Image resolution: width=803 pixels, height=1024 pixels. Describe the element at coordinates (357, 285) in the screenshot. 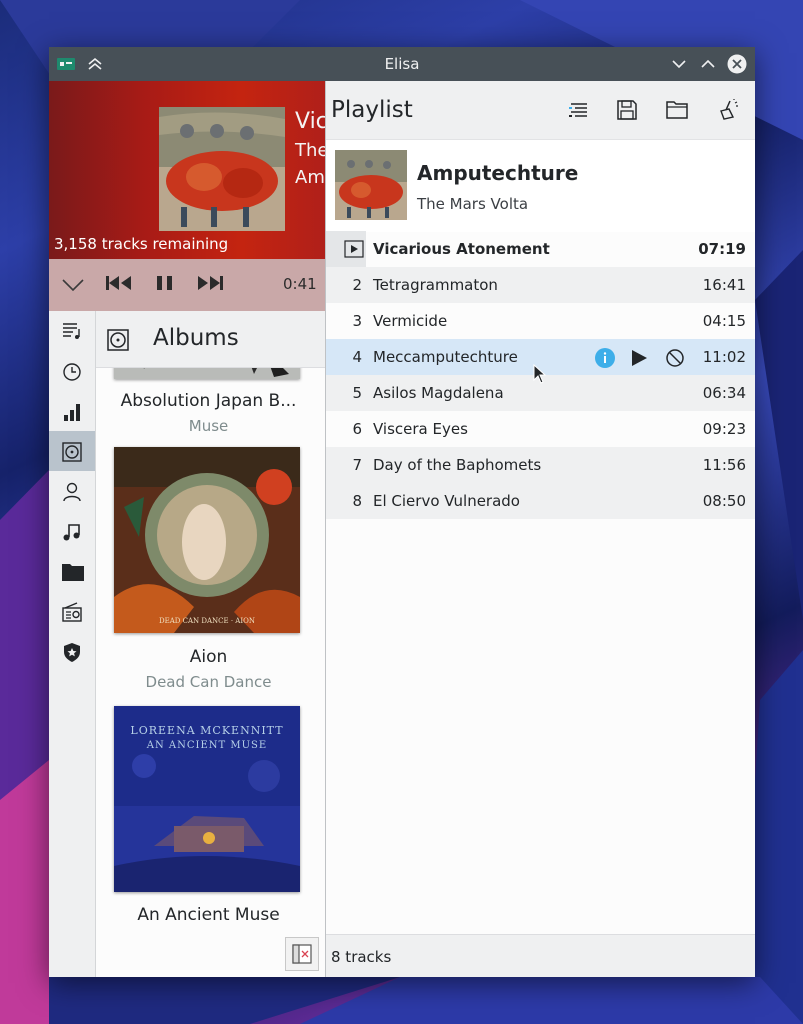

I see `track-number: 2` at that location.